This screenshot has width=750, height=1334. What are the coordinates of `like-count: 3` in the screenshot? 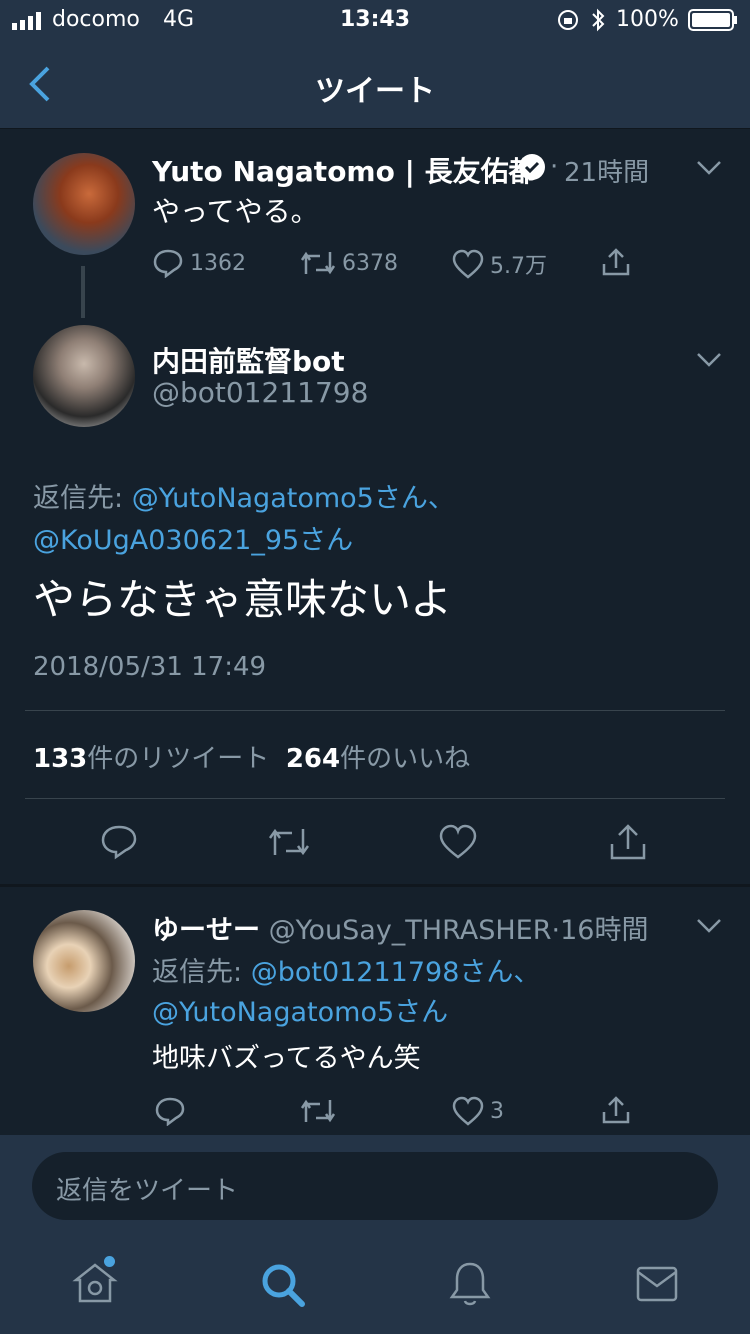 It's located at (497, 1111).